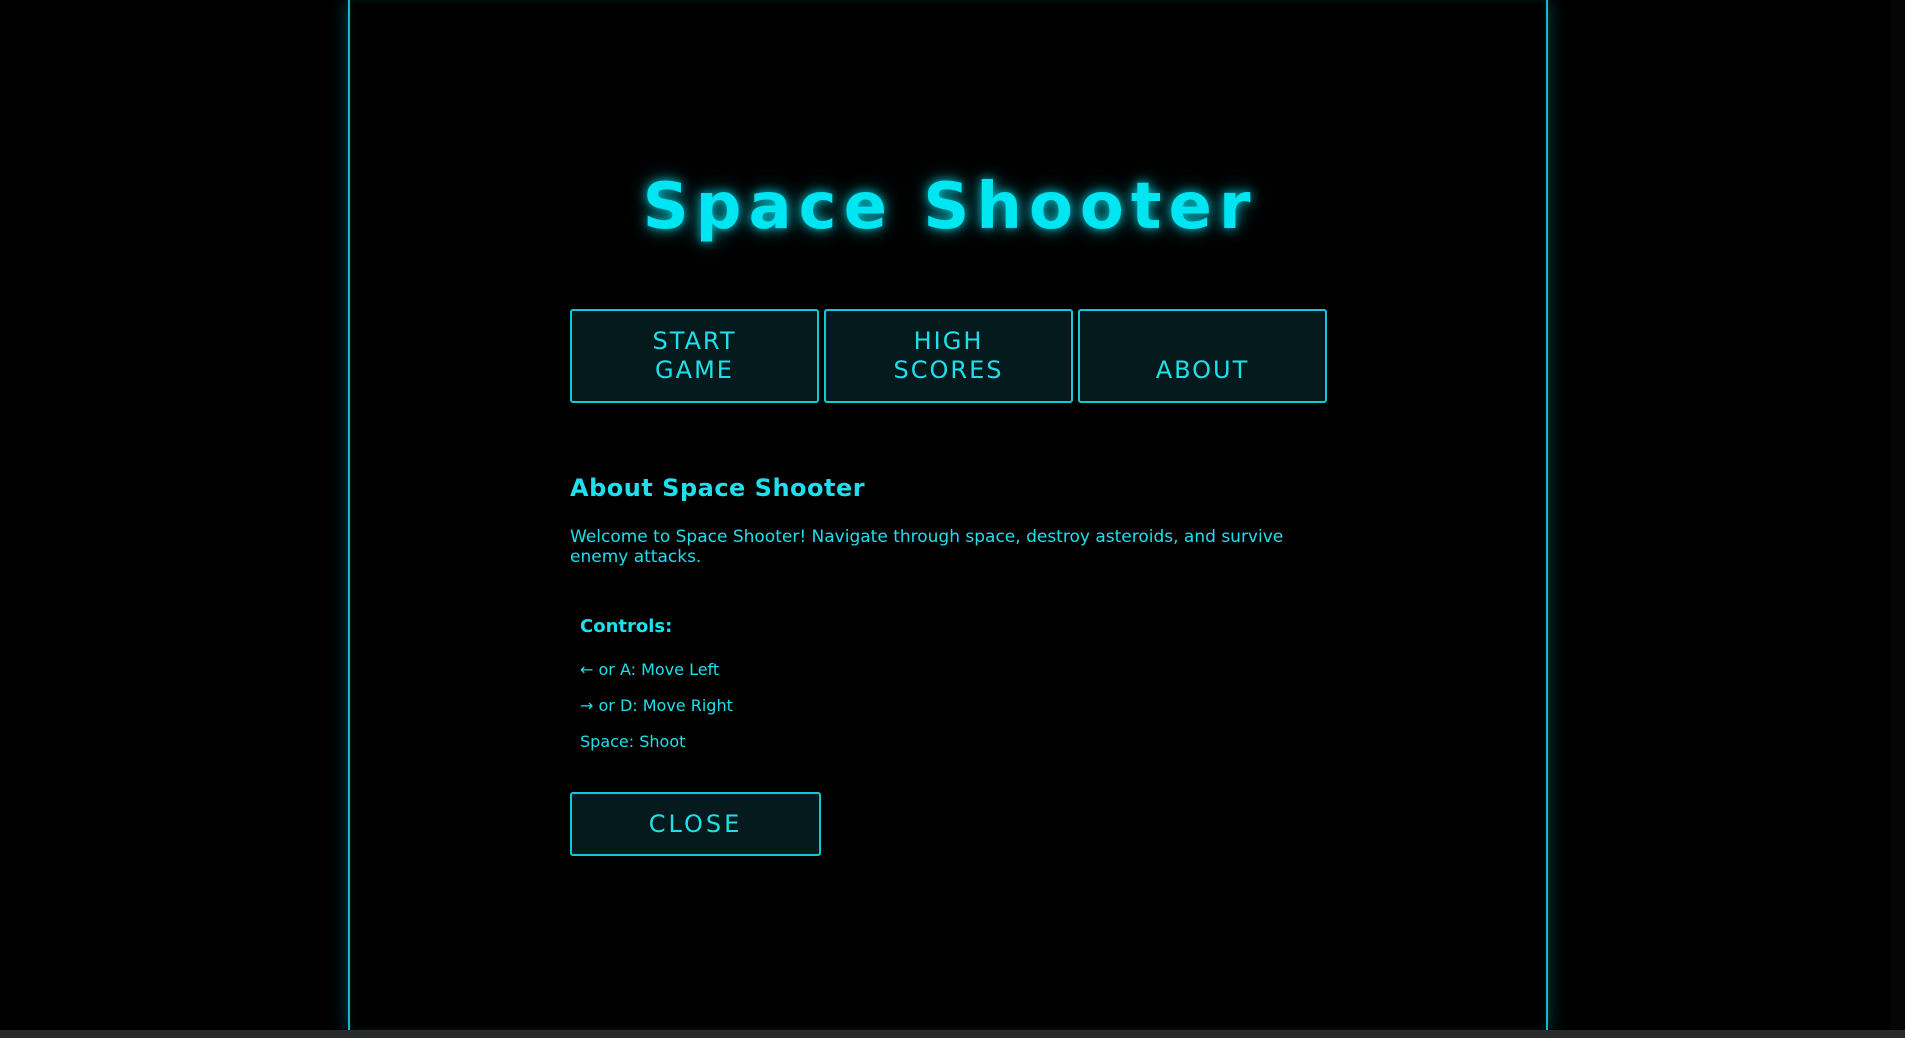 This screenshot has width=1905, height=1038. Describe the element at coordinates (650, 669) in the screenshot. I see `control-move-left: ← or A: Move Left` at that location.